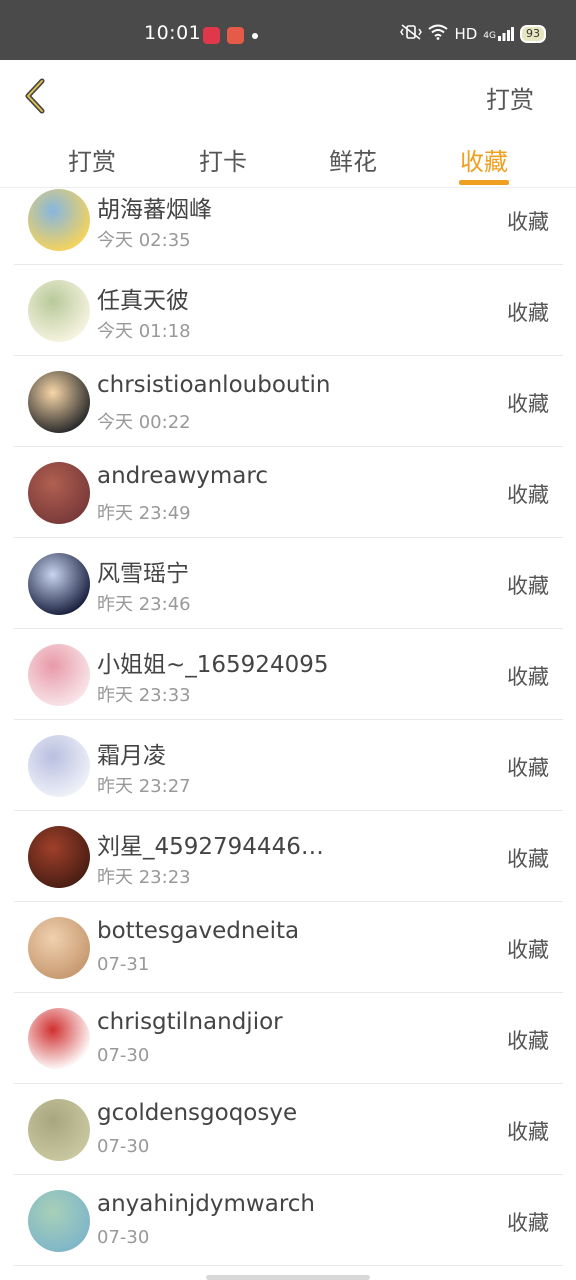 Image resolution: width=576 pixels, height=1280 pixels. I want to click on back-button, so click(37, 96).